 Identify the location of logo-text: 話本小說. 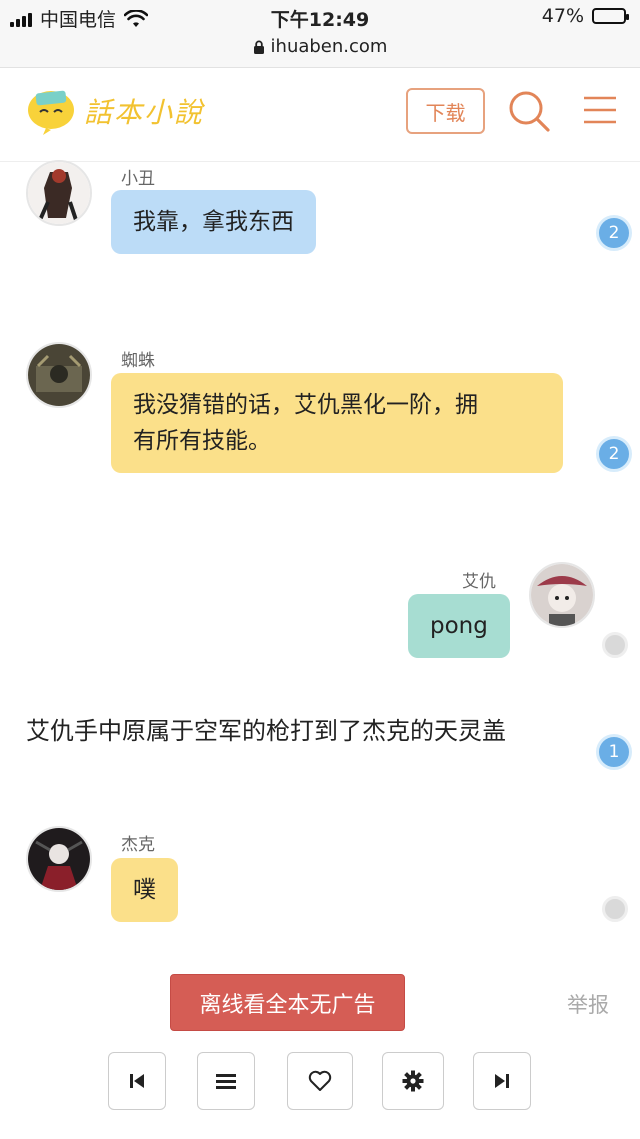
(144, 112).